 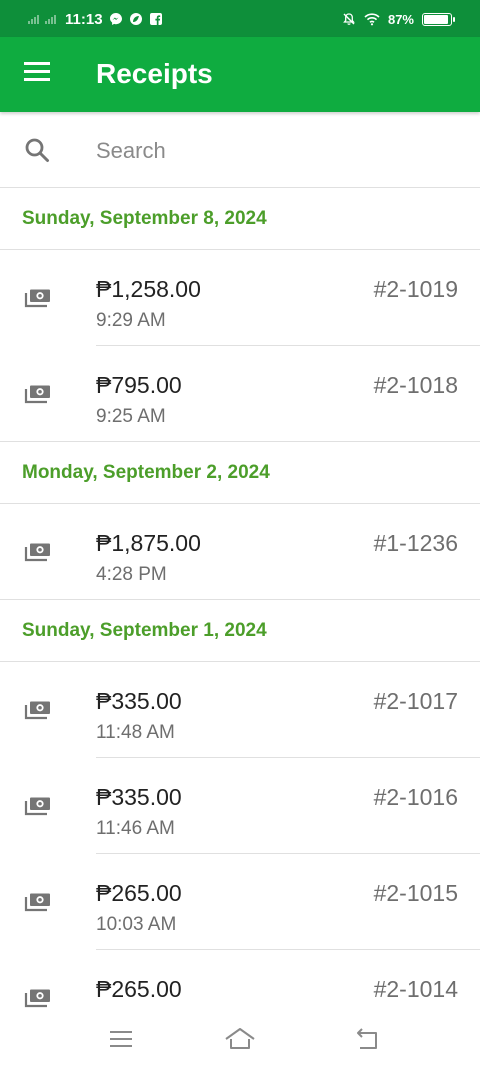 I want to click on date-header: Monday, September 2, 2024, so click(x=240, y=473).